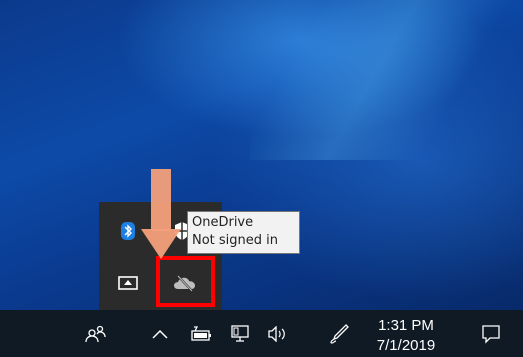 This screenshot has width=523, height=357. What do you see at coordinates (406, 345) in the screenshot?
I see `clock-date: 7/1/2019` at bounding box center [406, 345].